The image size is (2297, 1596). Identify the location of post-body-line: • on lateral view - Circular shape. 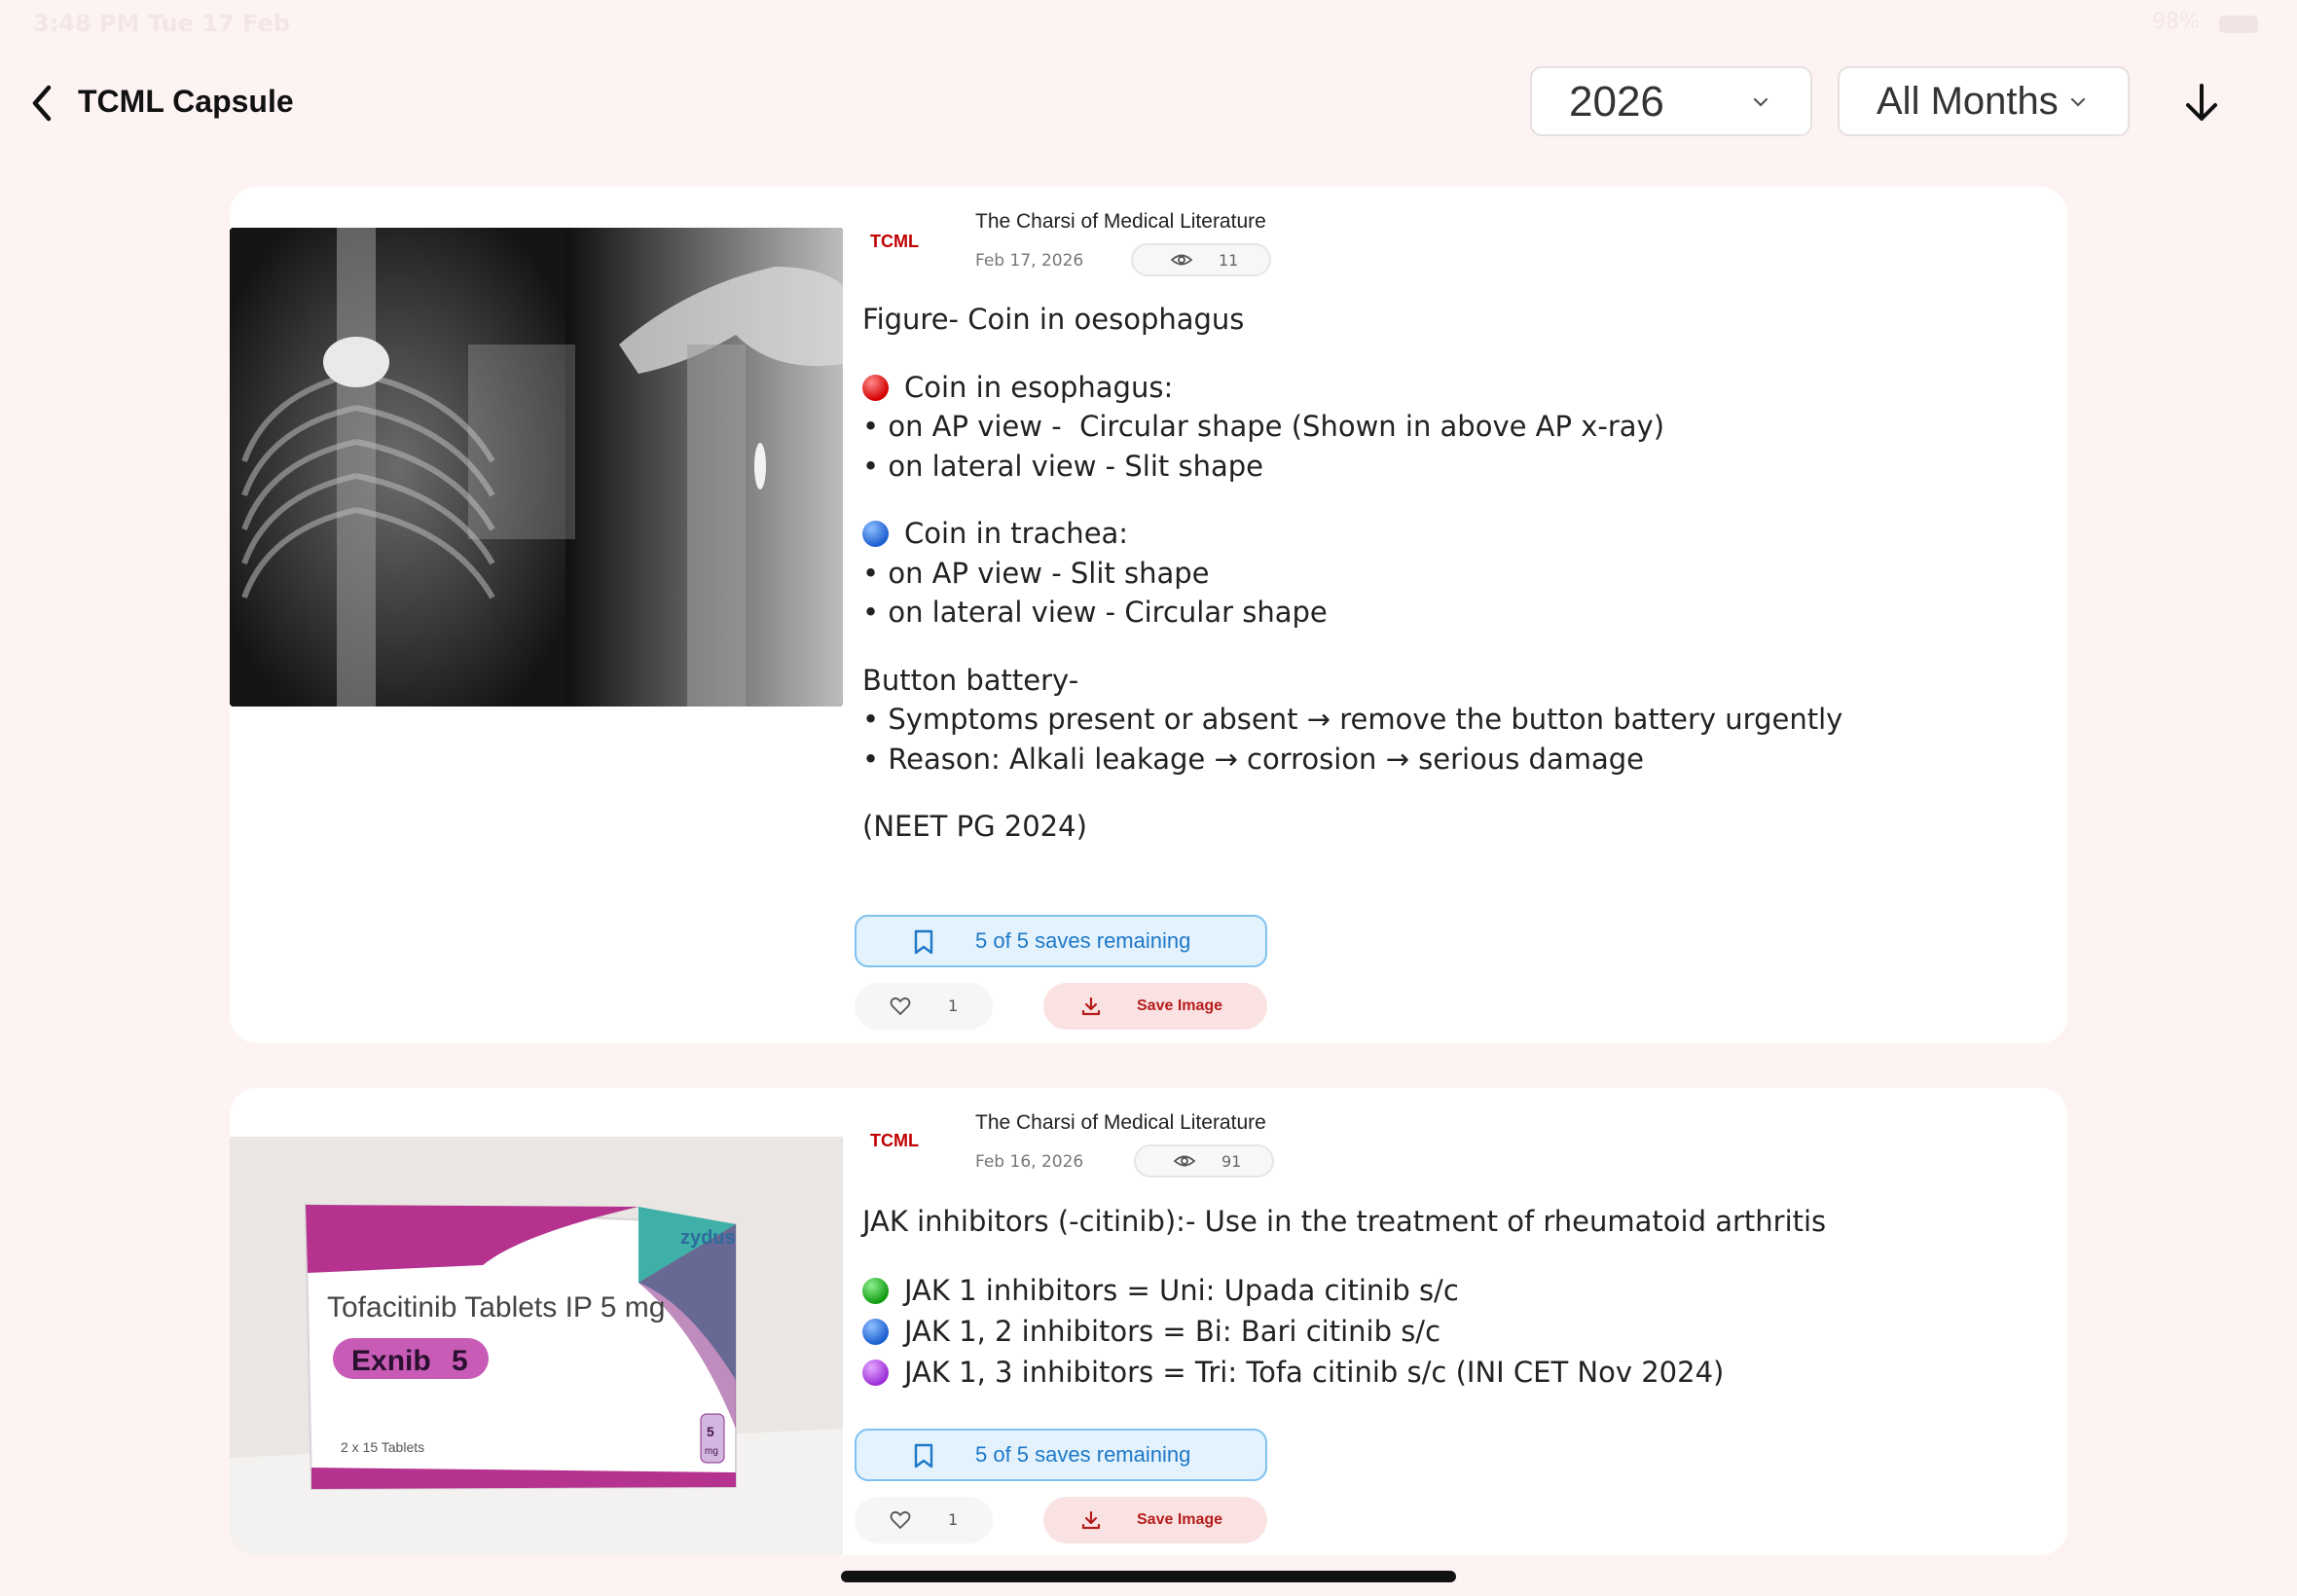
(1352, 613).